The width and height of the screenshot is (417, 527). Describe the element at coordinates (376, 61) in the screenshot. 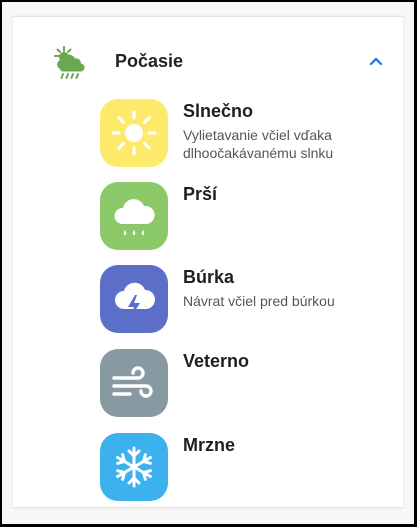

I see `chevron-up-icon` at that location.